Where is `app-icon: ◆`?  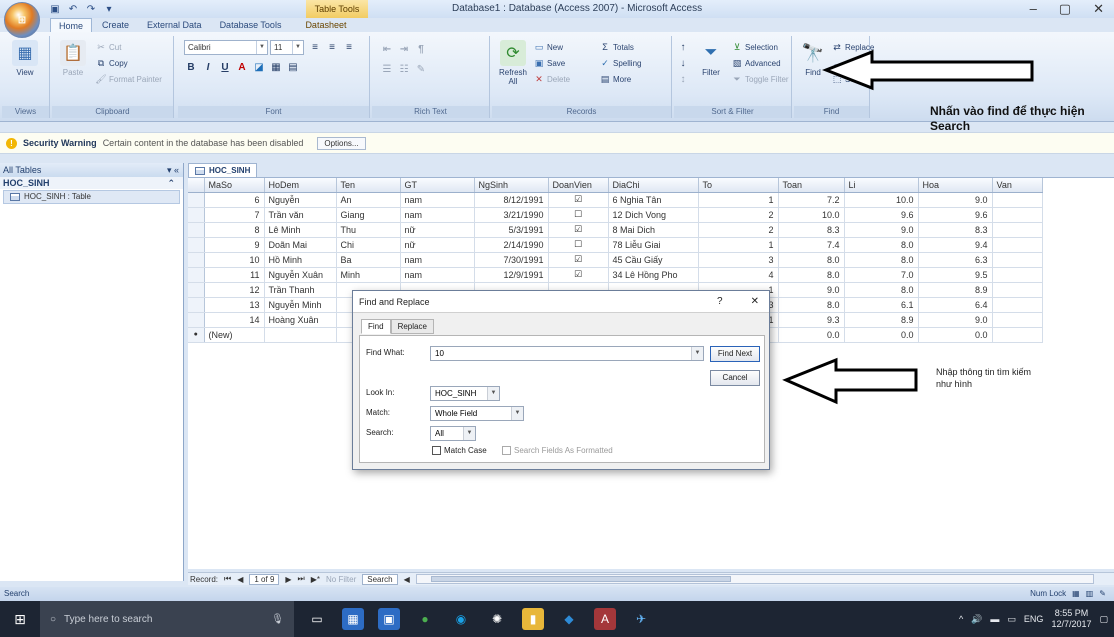 app-icon: ◆ is located at coordinates (569, 619).